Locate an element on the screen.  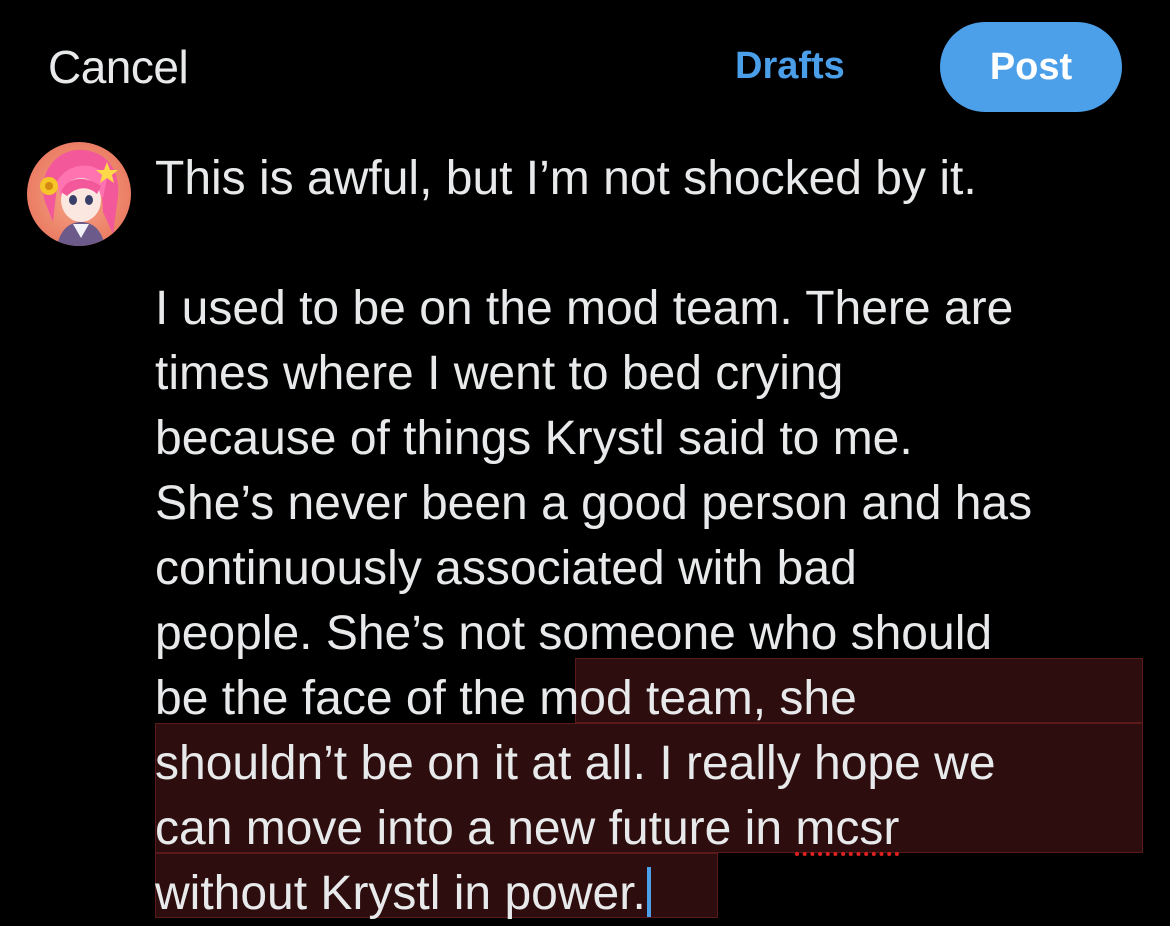
composer-line: without Krystl in power. is located at coordinates (655, 893).